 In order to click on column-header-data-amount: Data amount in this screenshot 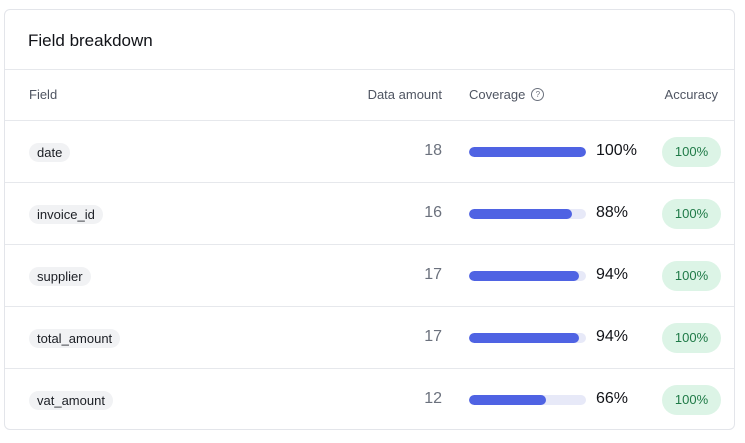, I will do `click(404, 94)`.